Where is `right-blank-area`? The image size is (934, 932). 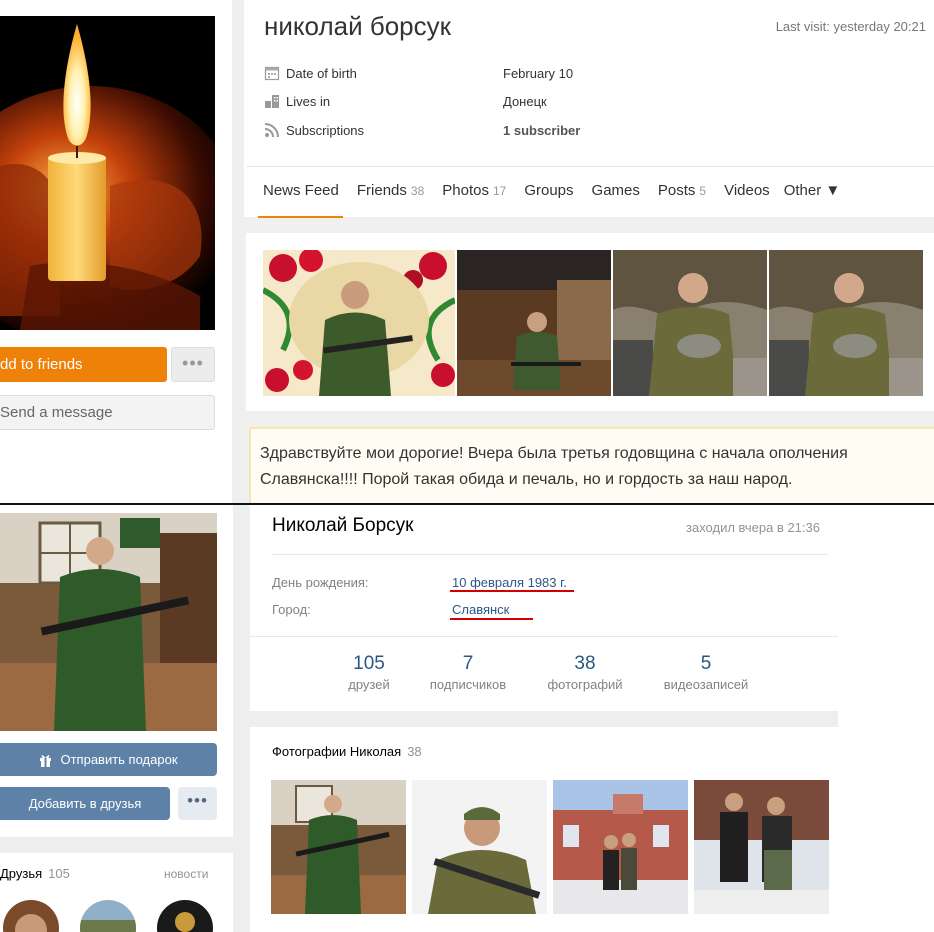
right-blank-area is located at coordinates (886, 718).